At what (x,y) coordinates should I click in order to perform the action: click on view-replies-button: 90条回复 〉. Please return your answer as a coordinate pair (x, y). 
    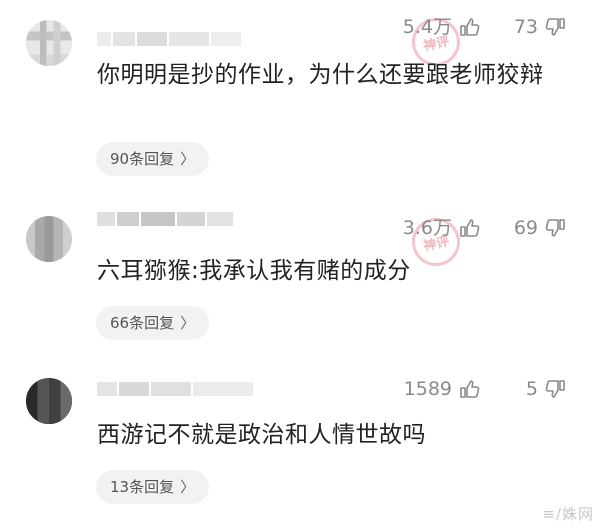
    Looking at the image, I should click on (153, 159).